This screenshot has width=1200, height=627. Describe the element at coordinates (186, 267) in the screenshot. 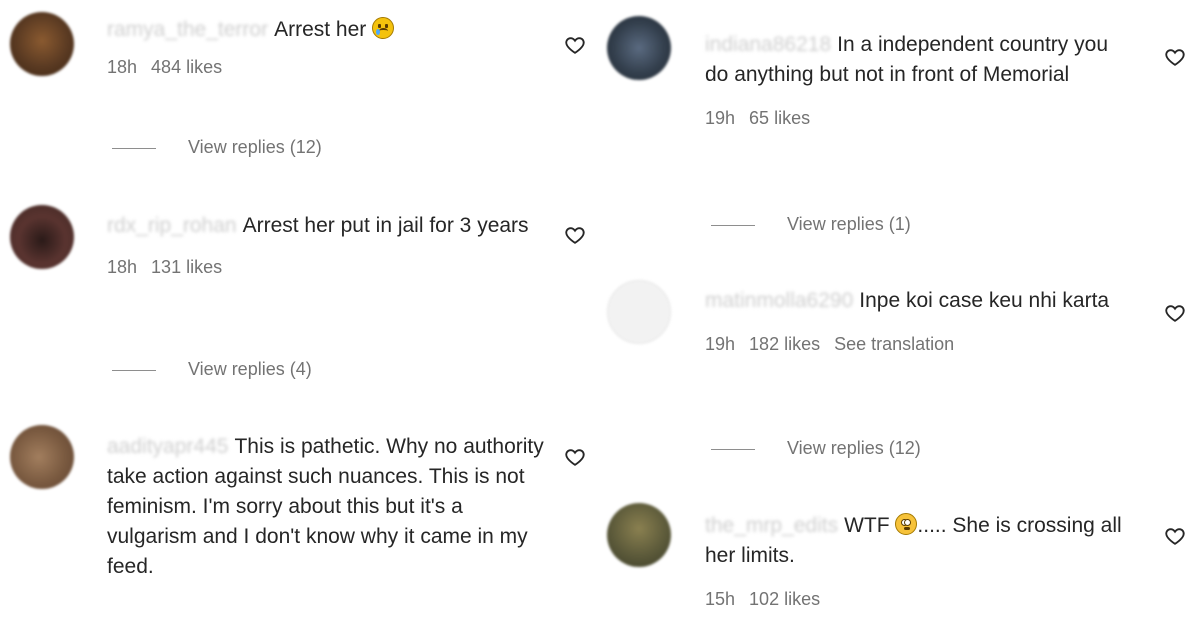

I see `comment-likes: 131 likes` at that location.